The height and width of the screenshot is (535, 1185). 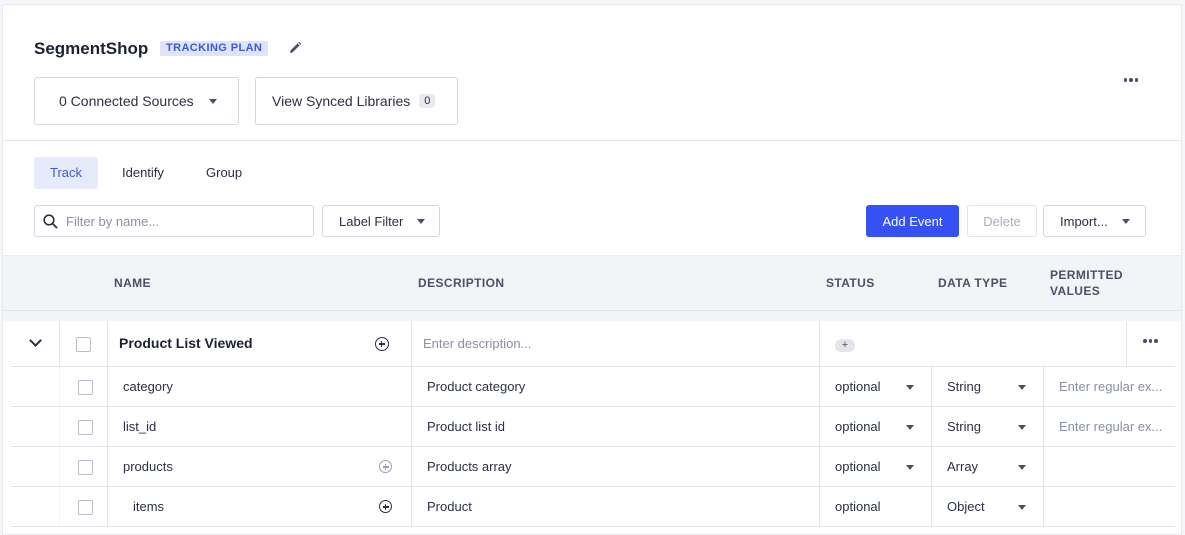 What do you see at coordinates (66, 173) in the screenshot?
I see `tab-track: Track` at bounding box center [66, 173].